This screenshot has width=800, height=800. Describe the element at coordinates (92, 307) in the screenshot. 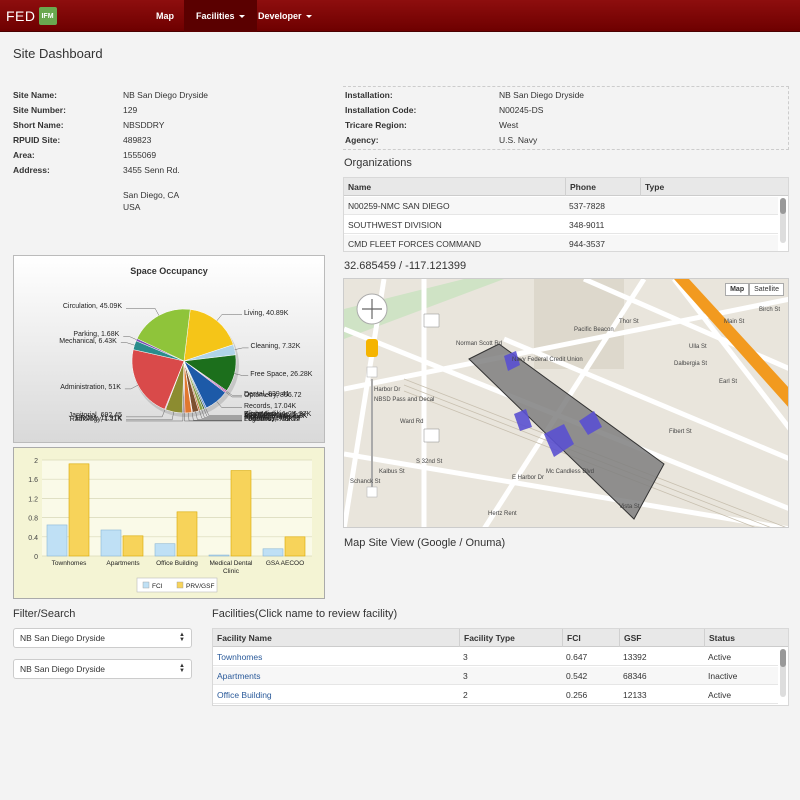

I see `pie-slice-label: Circulation, 45.09K` at that location.